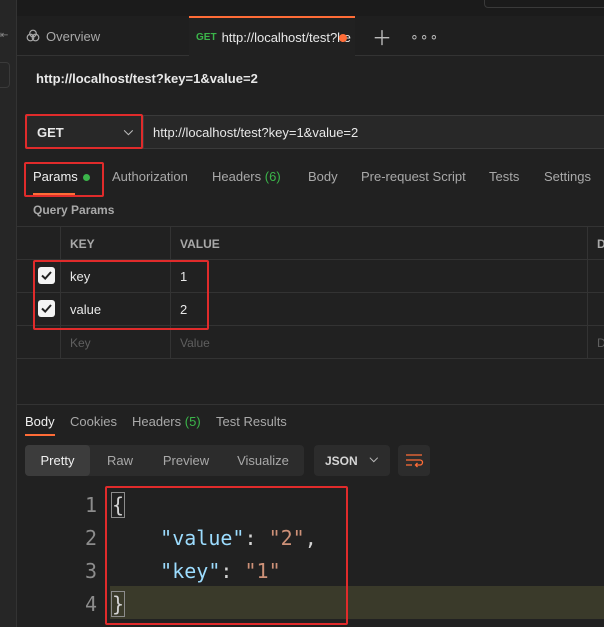 This screenshot has width=604, height=627. What do you see at coordinates (567, 176) in the screenshot?
I see `tab-settings: Settings` at bounding box center [567, 176].